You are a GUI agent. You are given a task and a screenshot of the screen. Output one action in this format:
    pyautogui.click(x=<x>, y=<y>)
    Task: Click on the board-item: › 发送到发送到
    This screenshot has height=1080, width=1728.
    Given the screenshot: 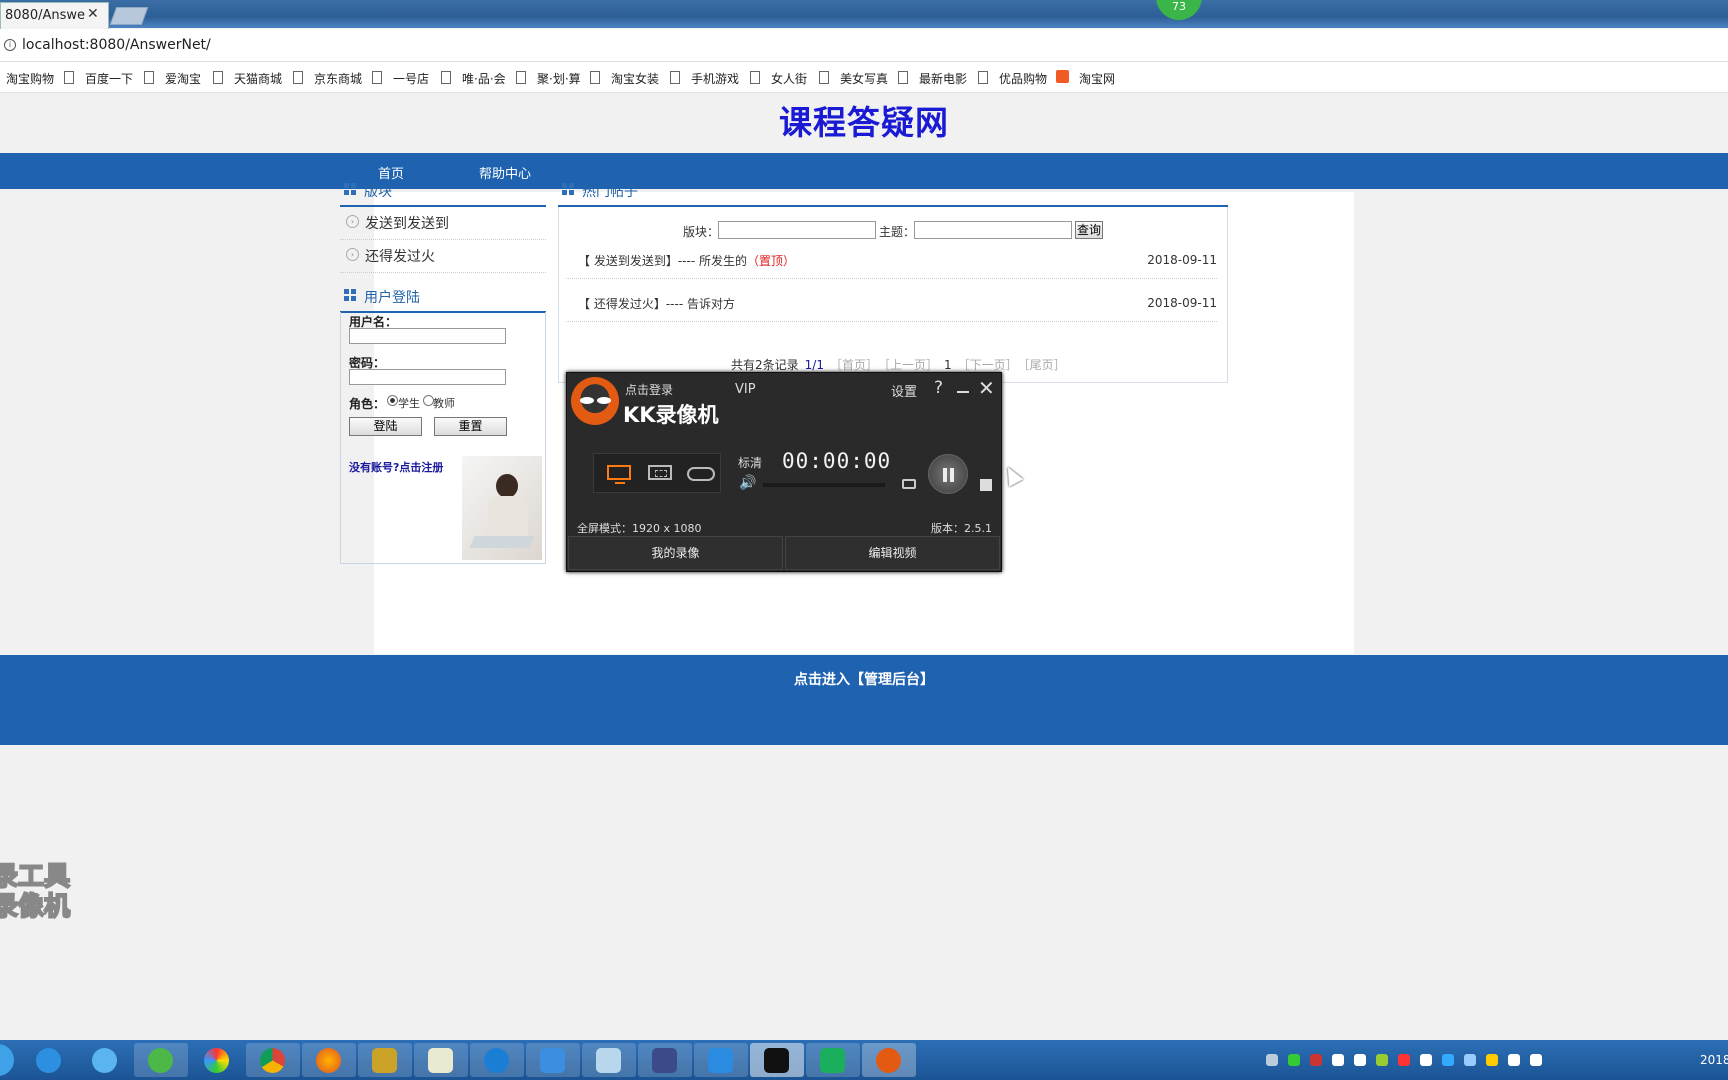 What is the action you would take?
    pyautogui.click(x=443, y=222)
    